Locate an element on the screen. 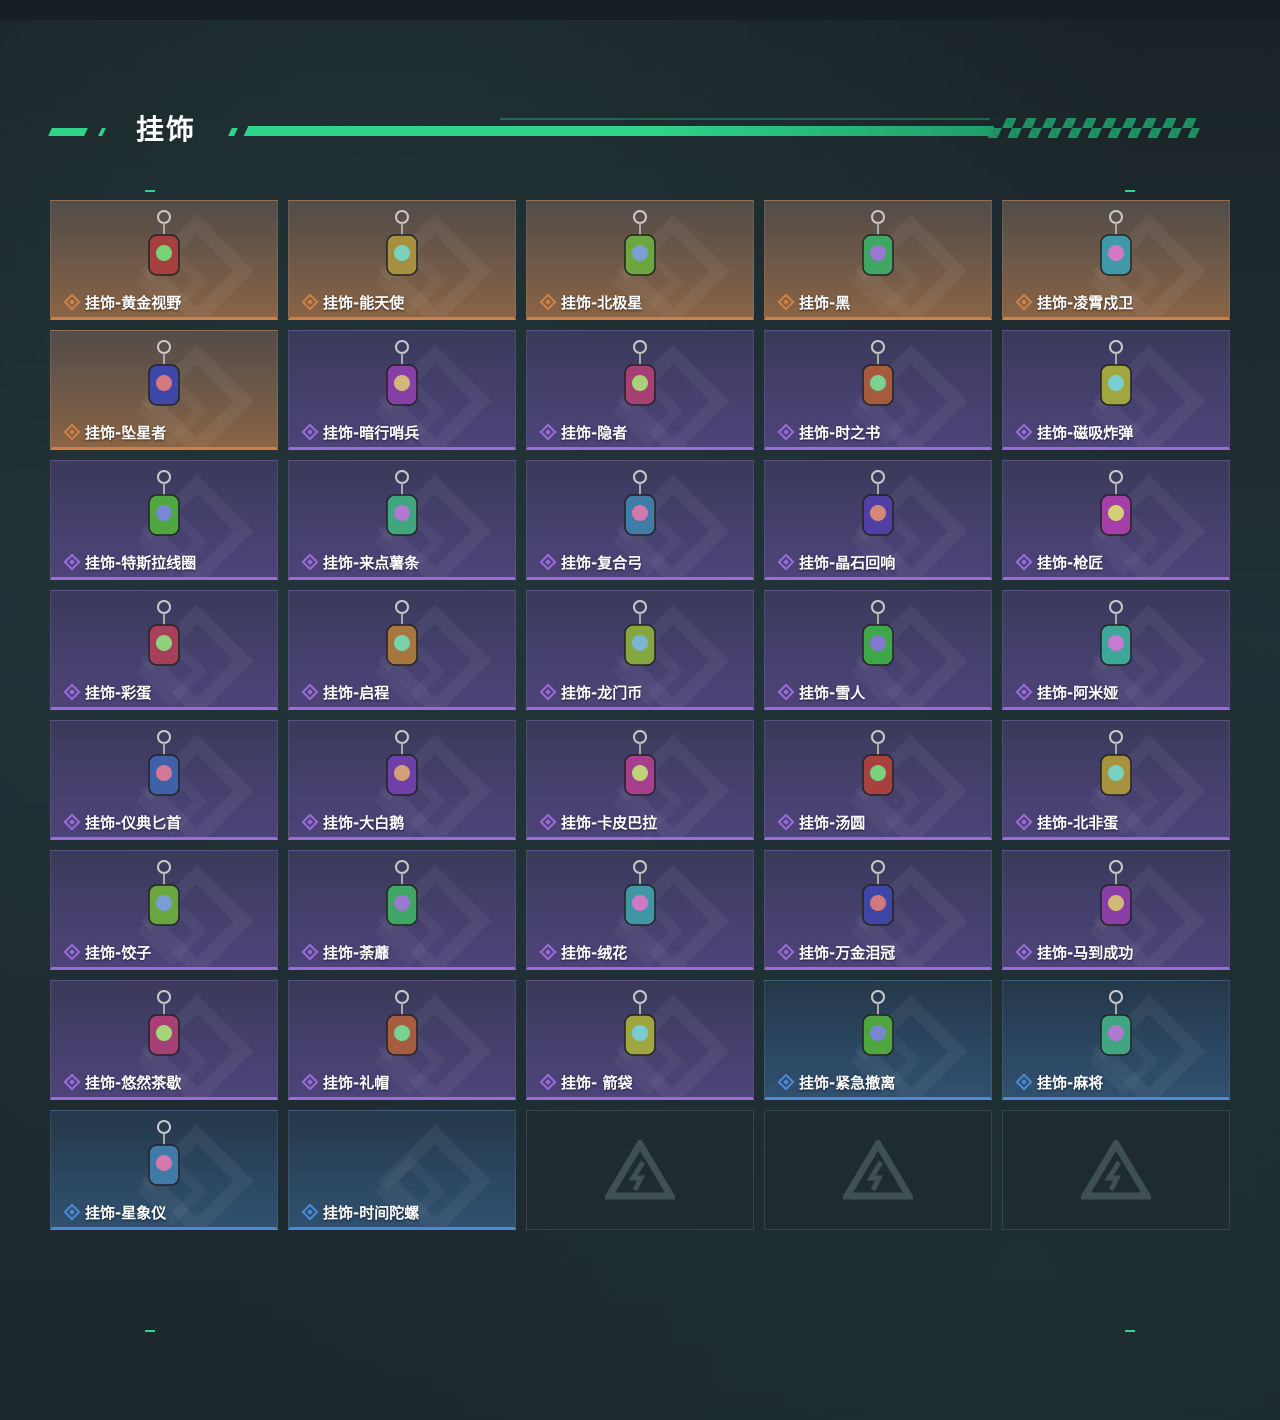 The image size is (1280, 1420). charm-card: 挂饰-晶石回响 is located at coordinates (878, 520).